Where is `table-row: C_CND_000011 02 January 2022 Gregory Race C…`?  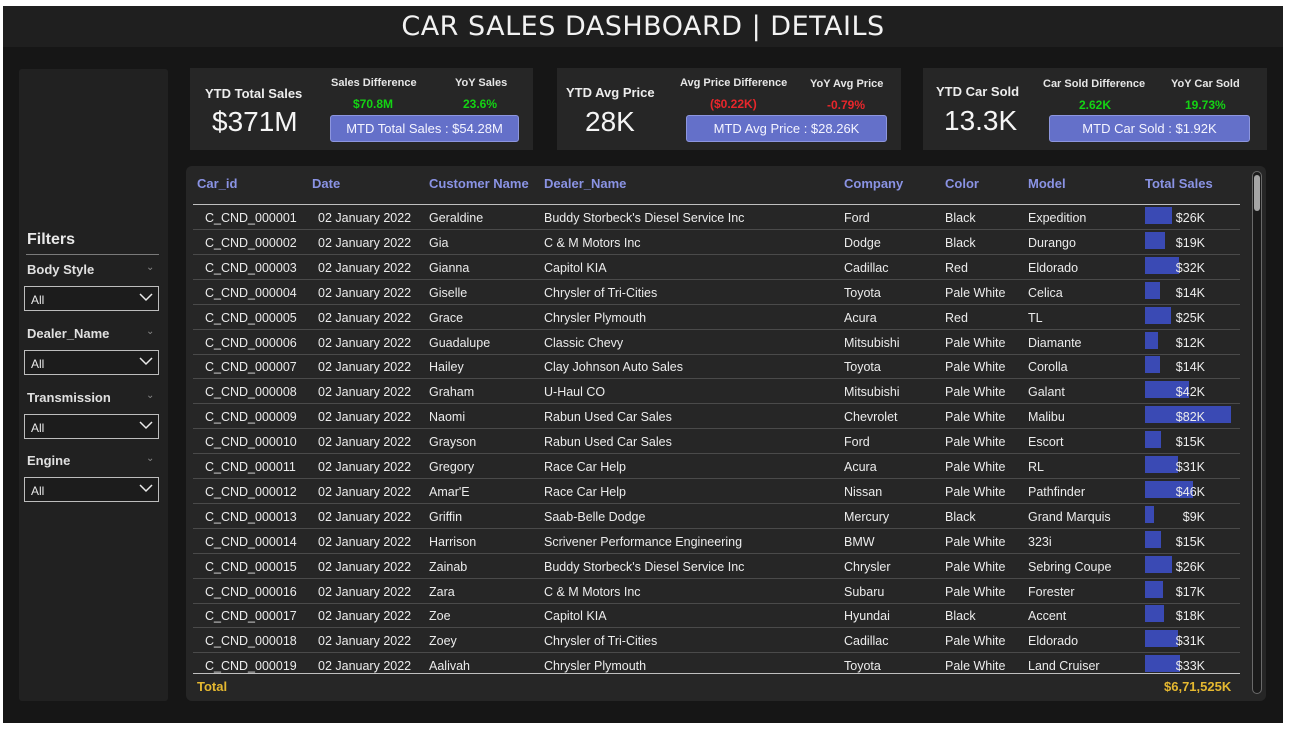 table-row: C_CND_000011 02 January 2022 Gregory Race C… is located at coordinates (716, 466).